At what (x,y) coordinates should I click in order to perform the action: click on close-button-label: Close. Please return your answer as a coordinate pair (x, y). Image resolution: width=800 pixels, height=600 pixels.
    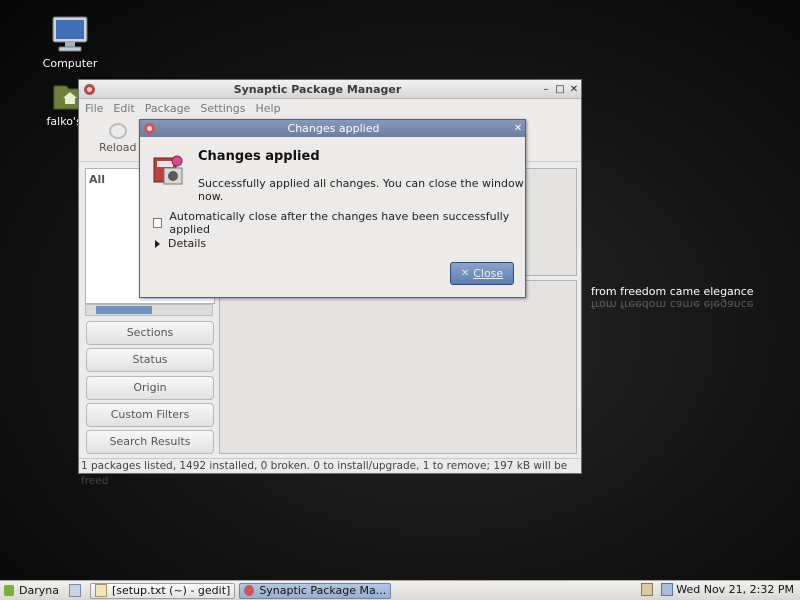
    Looking at the image, I should click on (488, 273).